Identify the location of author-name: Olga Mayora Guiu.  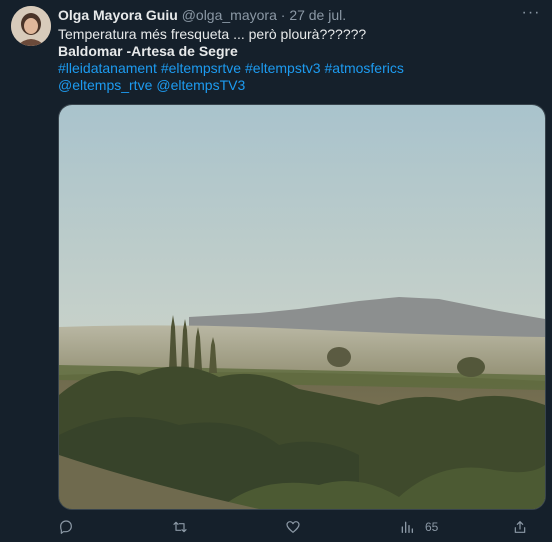
(118, 15).